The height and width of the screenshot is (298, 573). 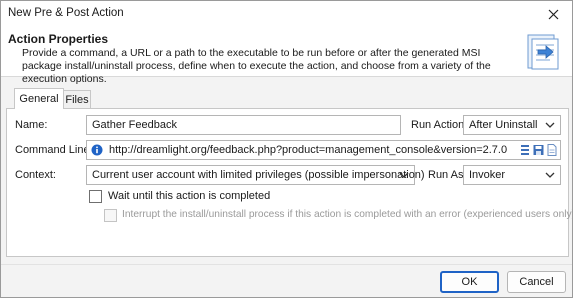 What do you see at coordinates (286, 14) in the screenshot?
I see `title-bar: New Pre & Post Action` at bounding box center [286, 14].